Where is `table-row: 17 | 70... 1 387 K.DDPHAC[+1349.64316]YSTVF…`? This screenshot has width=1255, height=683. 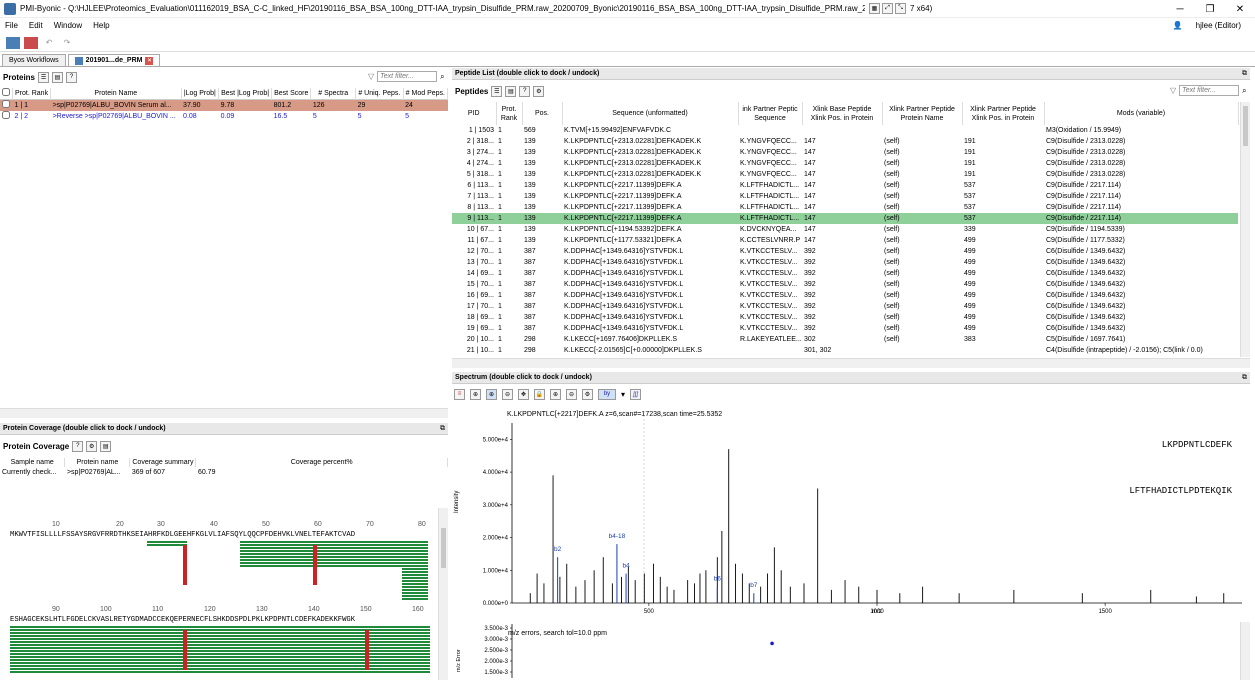
table-row: 17 | 70... 1 387 K.DDPHAC[+1349.64316]YSTVF… is located at coordinates (845, 306).